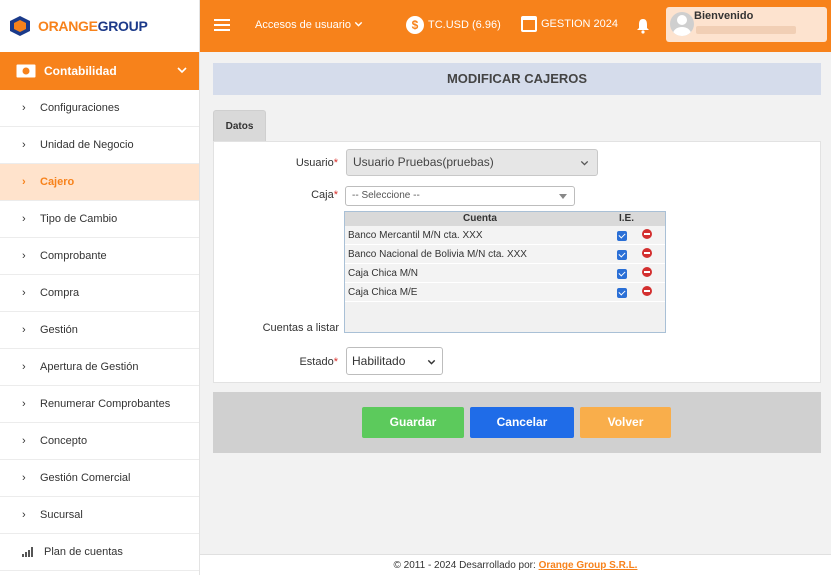 The width and height of the screenshot is (831, 575). Describe the element at coordinates (239, 125) in the screenshot. I see `tab-datos: Datos` at that location.